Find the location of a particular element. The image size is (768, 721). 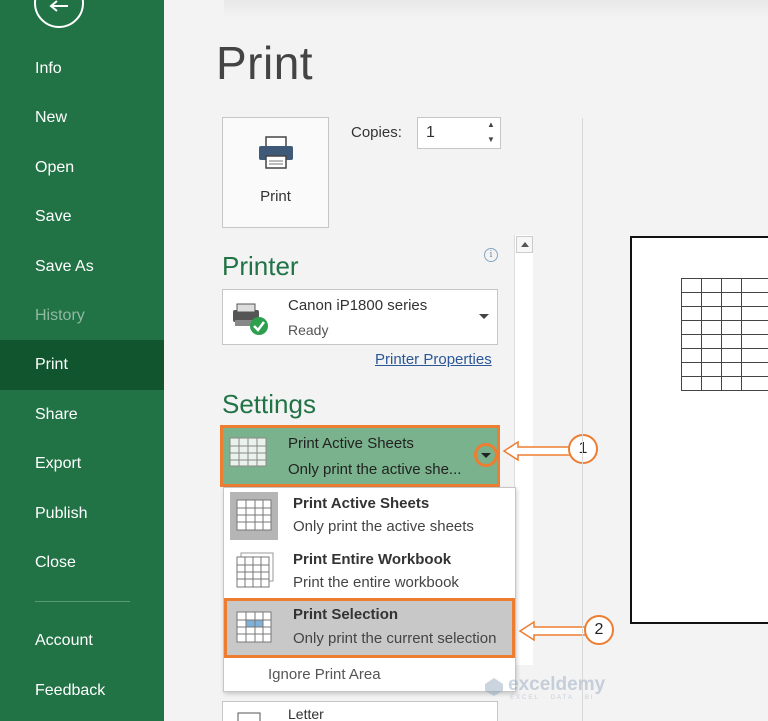

active-sheets-icon is located at coordinates (254, 516).